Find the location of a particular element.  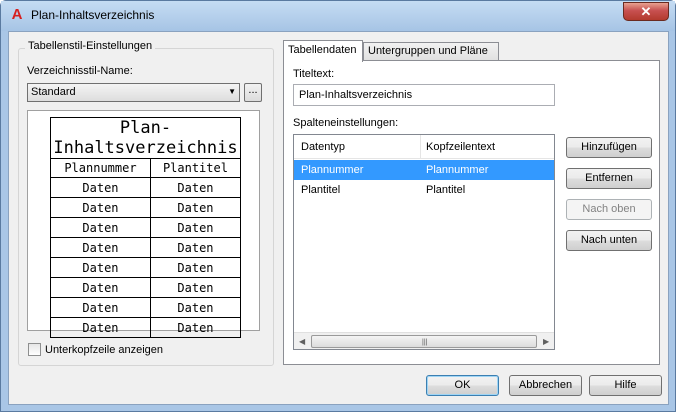

move-down-button: Nach unten is located at coordinates (609, 240).